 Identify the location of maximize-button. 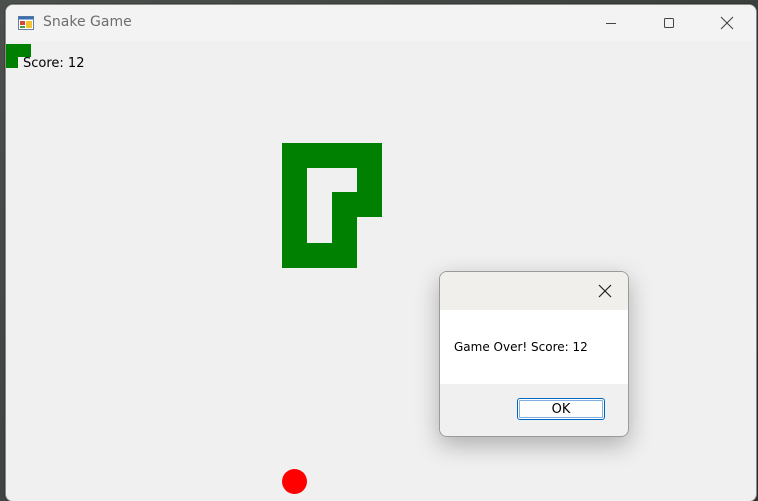
(669, 23).